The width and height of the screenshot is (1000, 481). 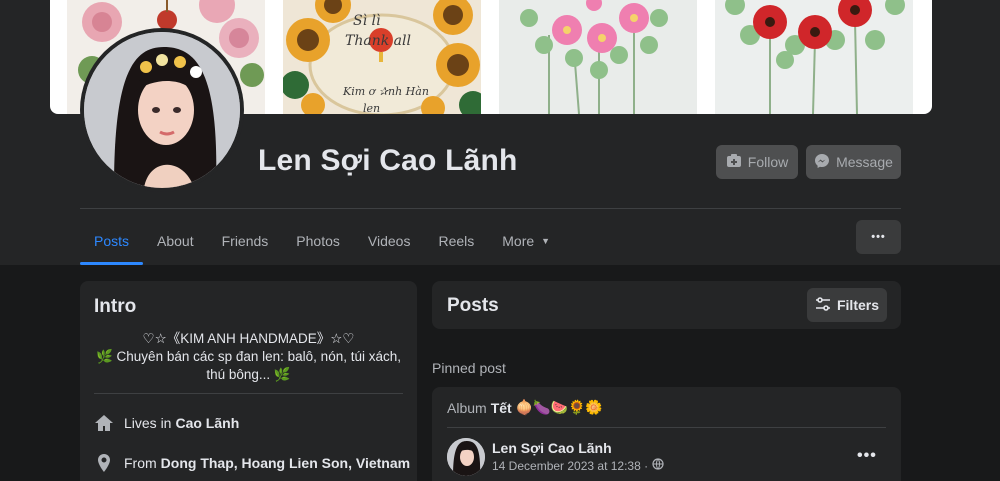 I want to click on tab-more: More ▼, so click(x=526, y=240).